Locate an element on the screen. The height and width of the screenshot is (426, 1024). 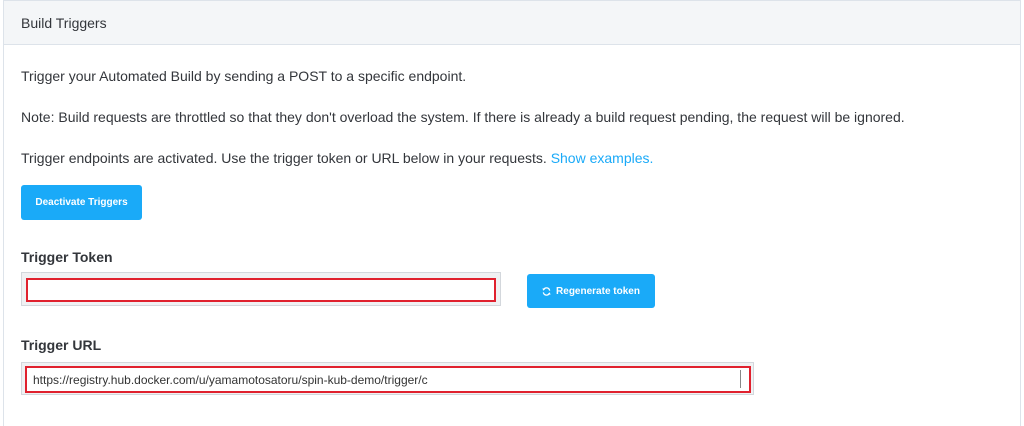
trigger-token-label: Trigger Token is located at coordinates (67, 257).